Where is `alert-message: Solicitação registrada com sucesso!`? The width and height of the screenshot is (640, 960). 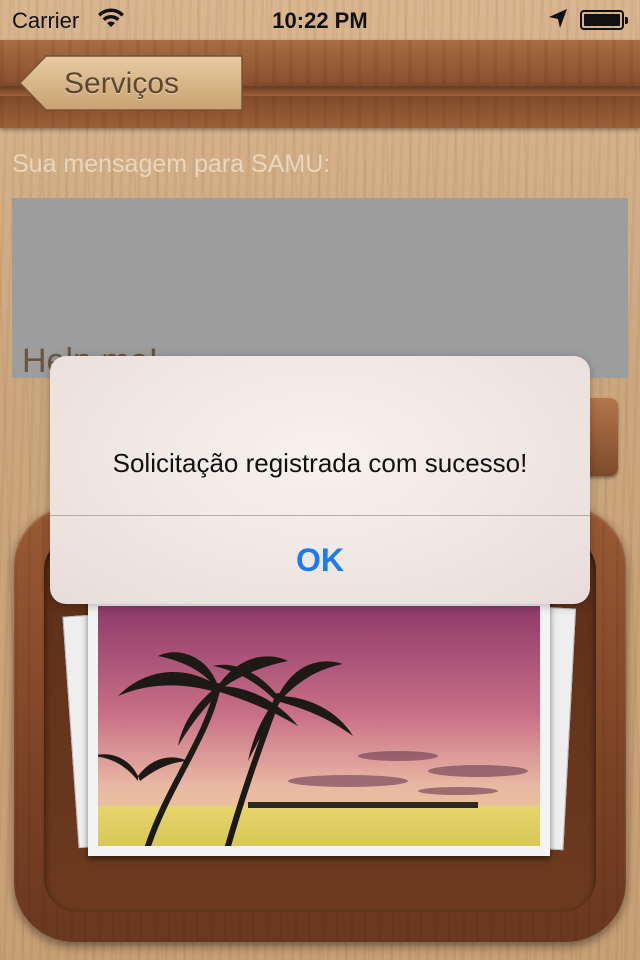
alert-message: Solicitação registrada com sucesso! is located at coordinates (320, 463).